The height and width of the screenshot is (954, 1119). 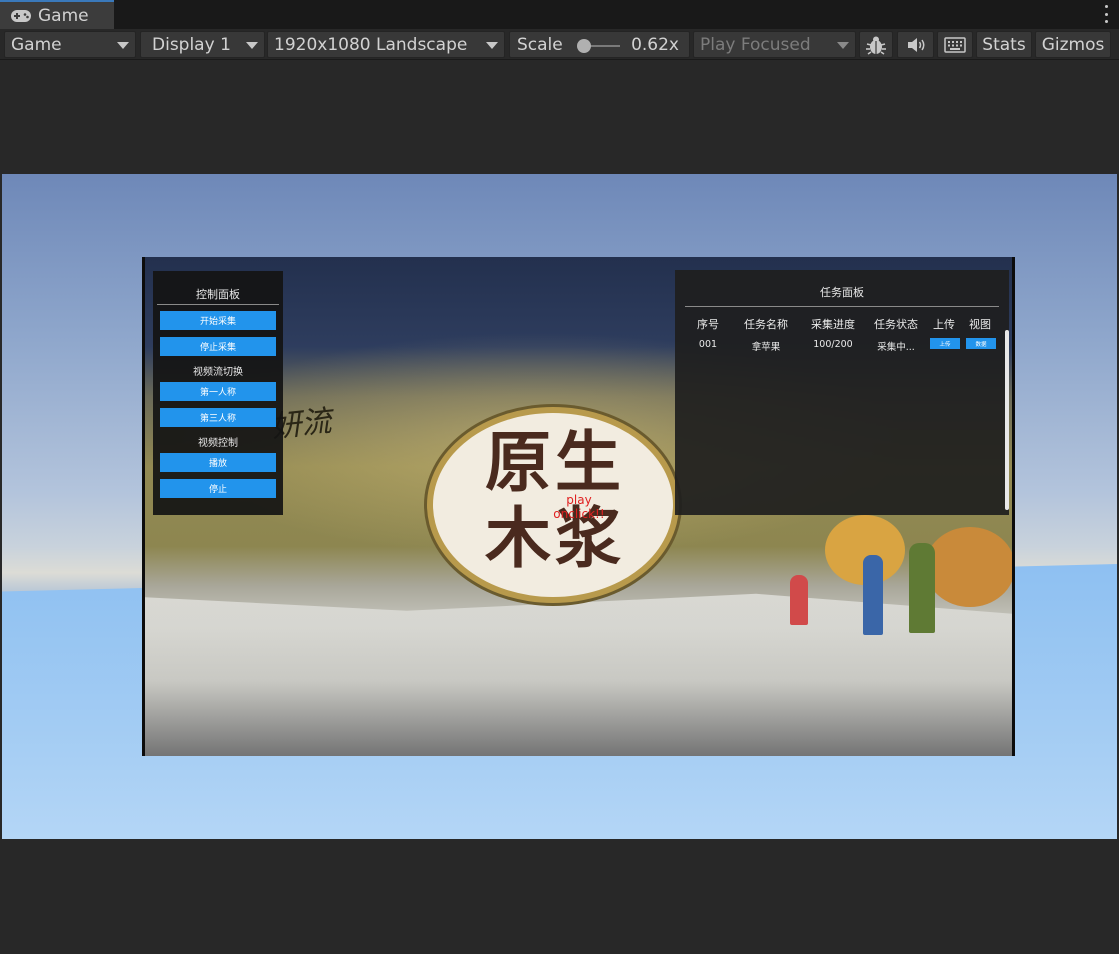 I want to click on start-capture-button: 开始采集, so click(x=218, y=320).